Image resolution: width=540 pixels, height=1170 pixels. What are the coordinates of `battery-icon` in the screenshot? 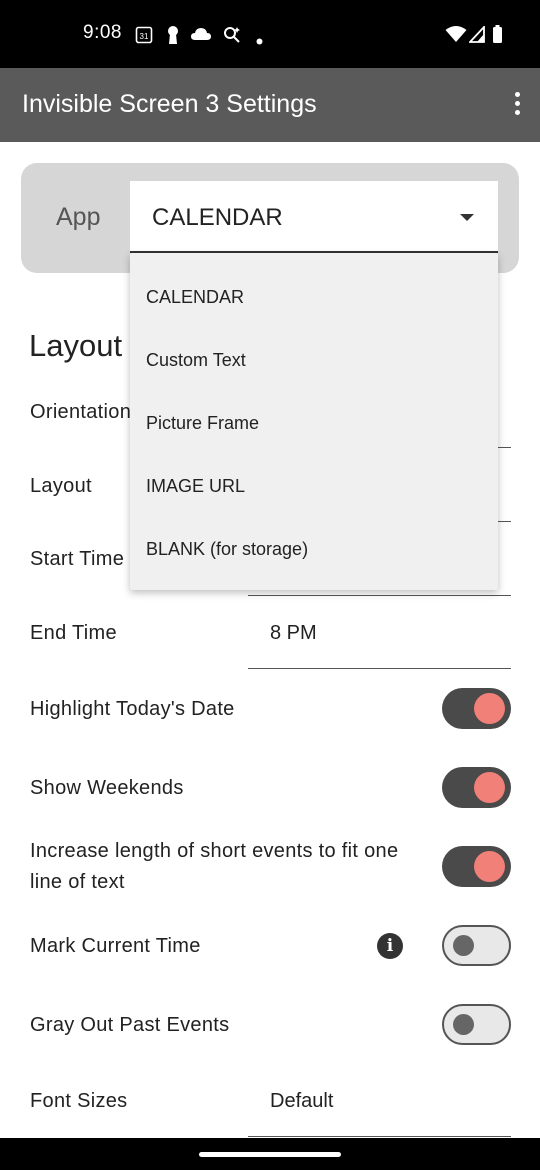 It's located at (497, 37).